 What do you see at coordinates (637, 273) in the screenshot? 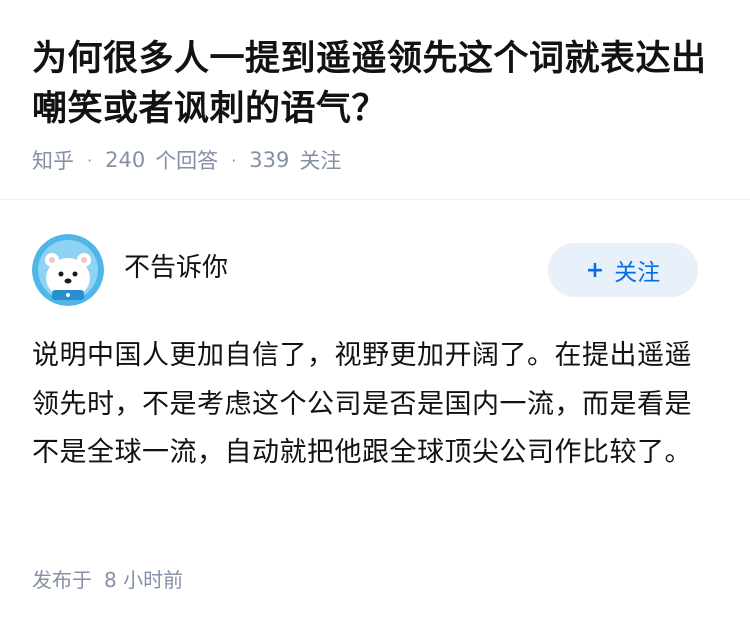
I see `follow-button-label: 关注` at bounding box center [637, 273].